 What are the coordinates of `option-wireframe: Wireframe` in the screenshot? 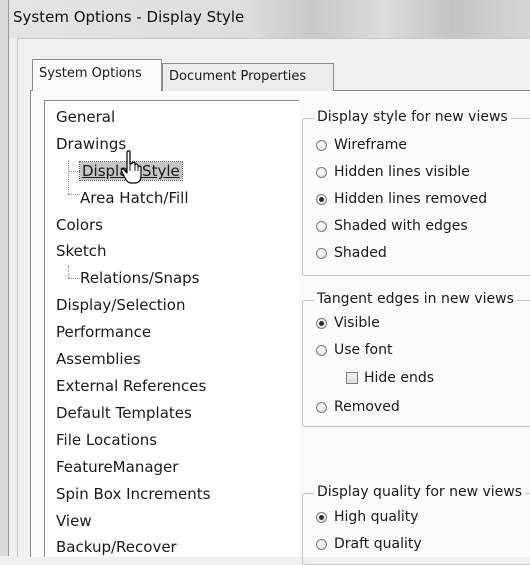 It's located at (361, 145).